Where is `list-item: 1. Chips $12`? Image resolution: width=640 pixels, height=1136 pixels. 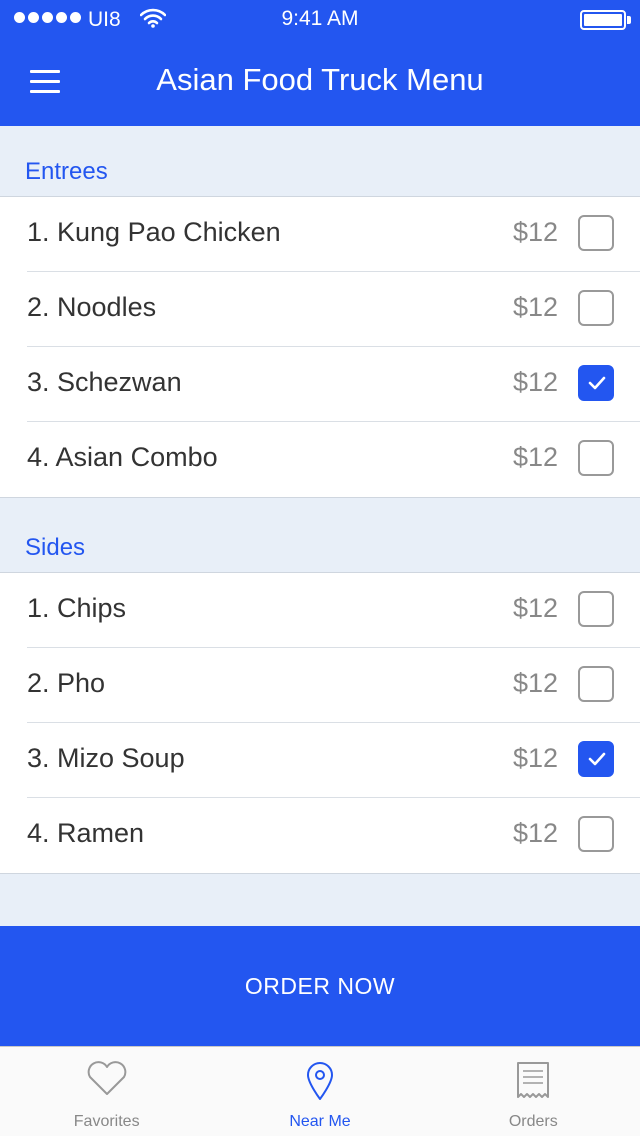
list-item: 1. Chips $12 is located at coordinates (320, 610).